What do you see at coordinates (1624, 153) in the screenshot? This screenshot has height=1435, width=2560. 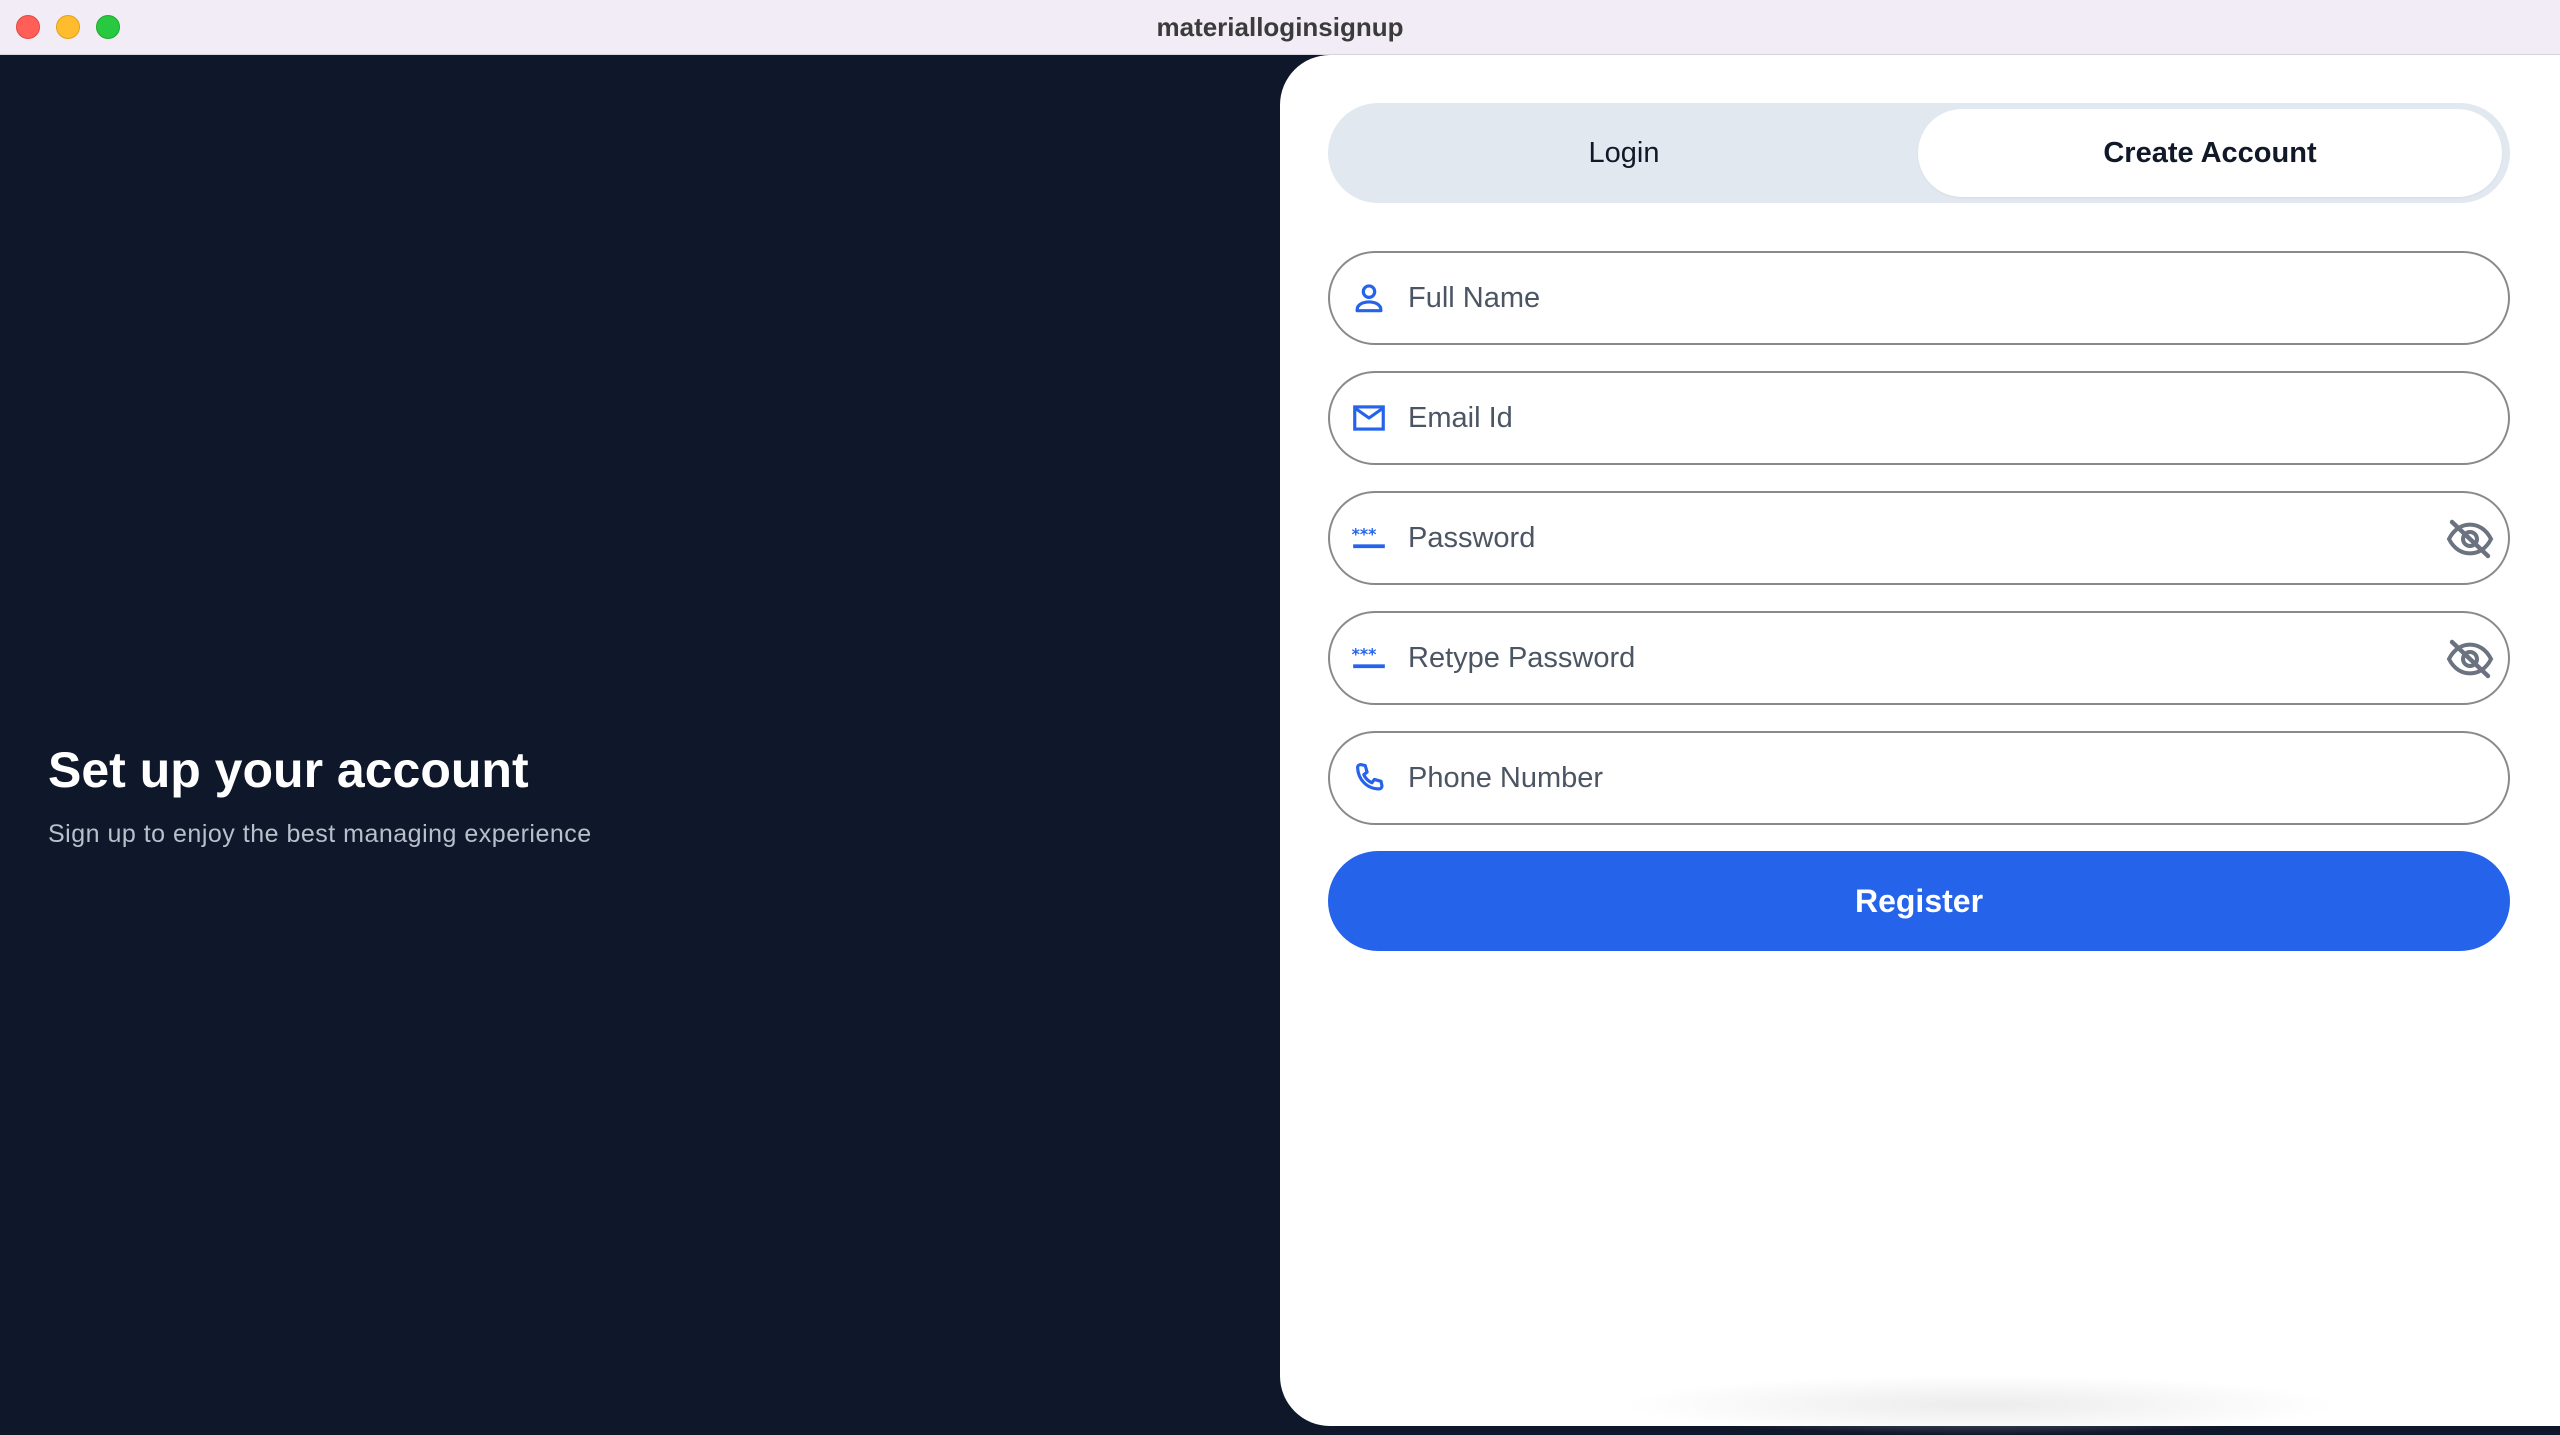 I see `tab-login: Login` at bounding box center [1624, 153].